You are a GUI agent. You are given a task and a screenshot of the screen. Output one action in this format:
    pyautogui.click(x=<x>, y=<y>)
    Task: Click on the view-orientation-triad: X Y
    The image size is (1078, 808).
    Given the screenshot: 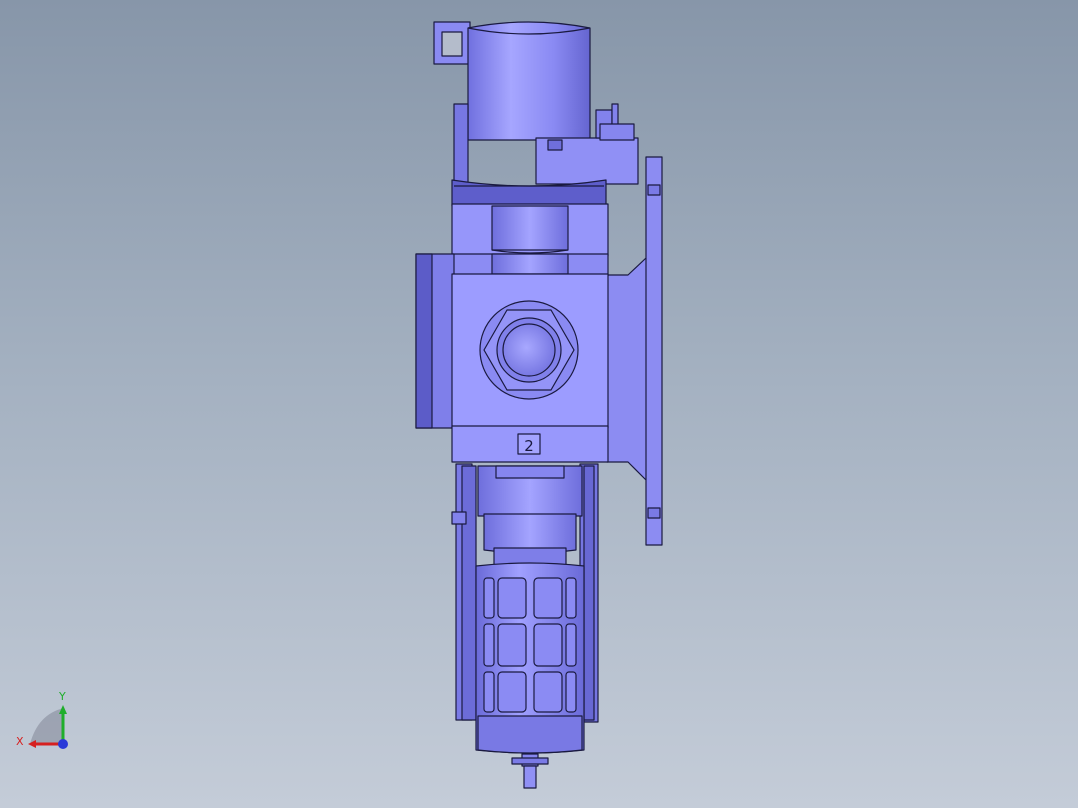 What is the action you would take?
    pyautogui.click(x=42, y=719)
    